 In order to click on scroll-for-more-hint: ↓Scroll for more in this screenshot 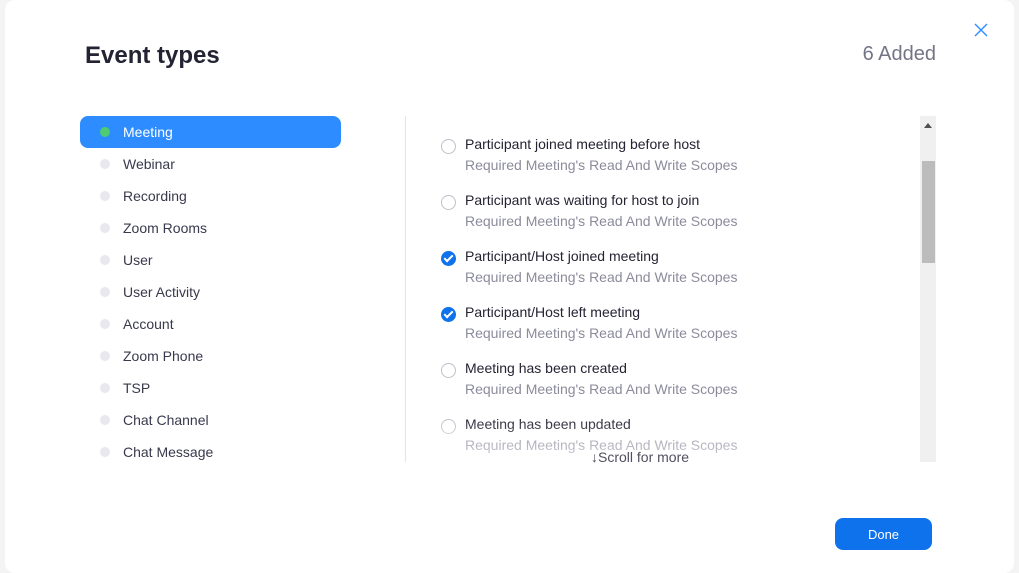, I will do `click(640, 457)`.